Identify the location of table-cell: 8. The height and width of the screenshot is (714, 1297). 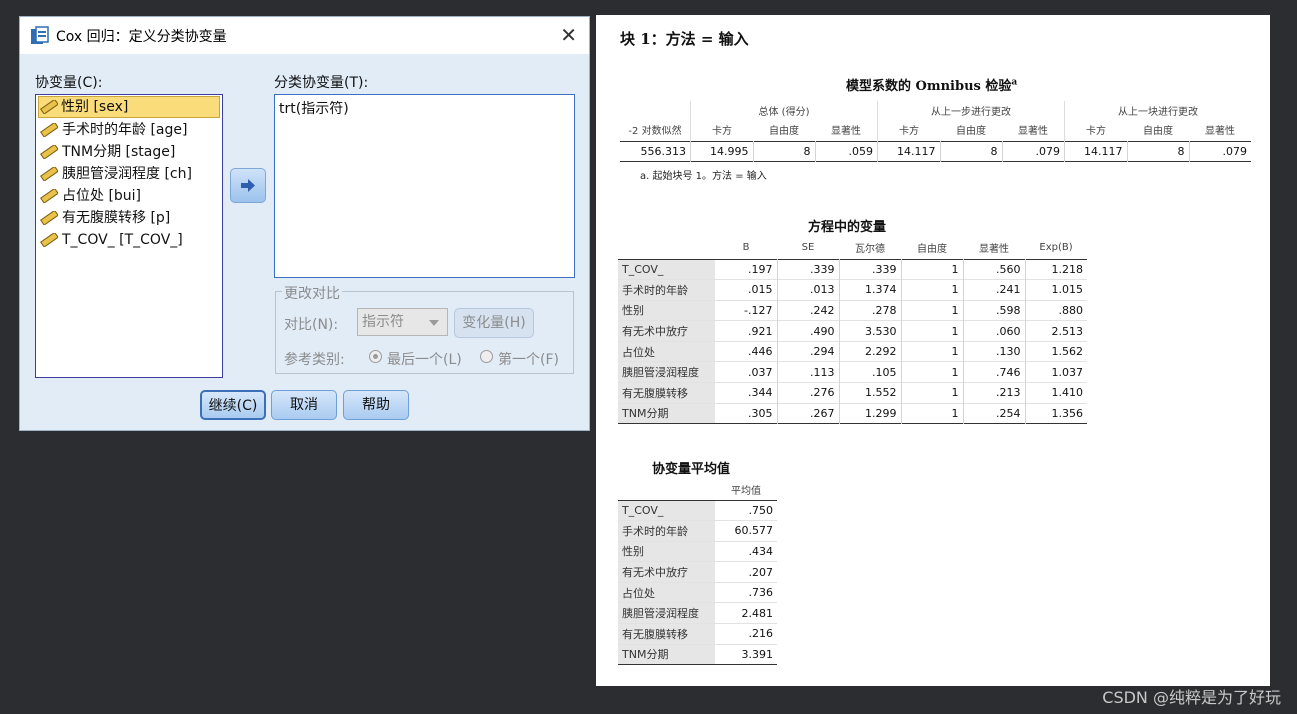
(1158, 151).